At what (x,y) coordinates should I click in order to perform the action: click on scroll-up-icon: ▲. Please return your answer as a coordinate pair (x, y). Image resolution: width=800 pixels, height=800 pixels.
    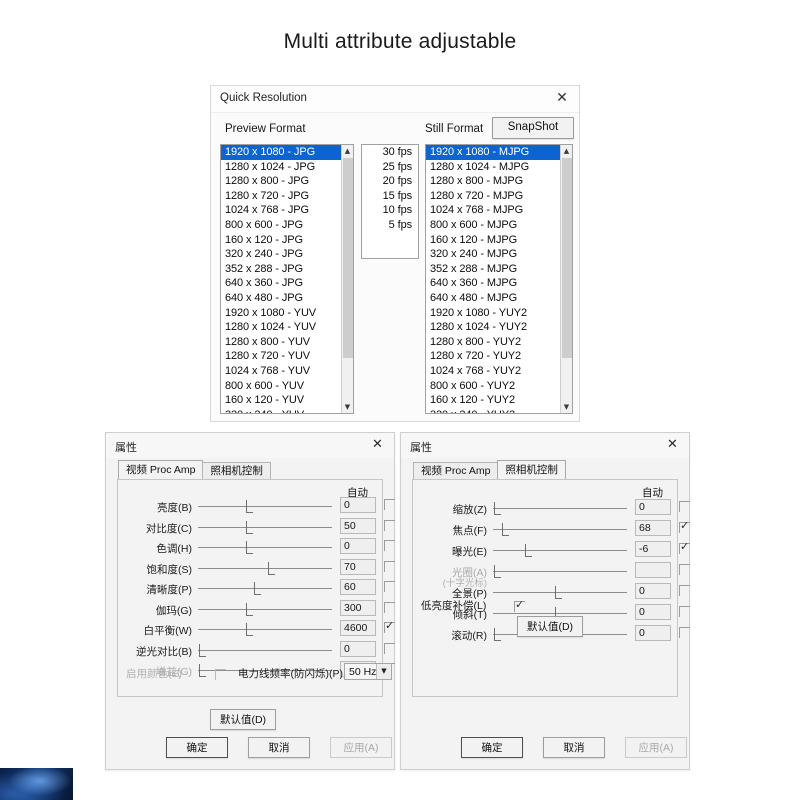
    Looking at the image, I should click on (347, 151).